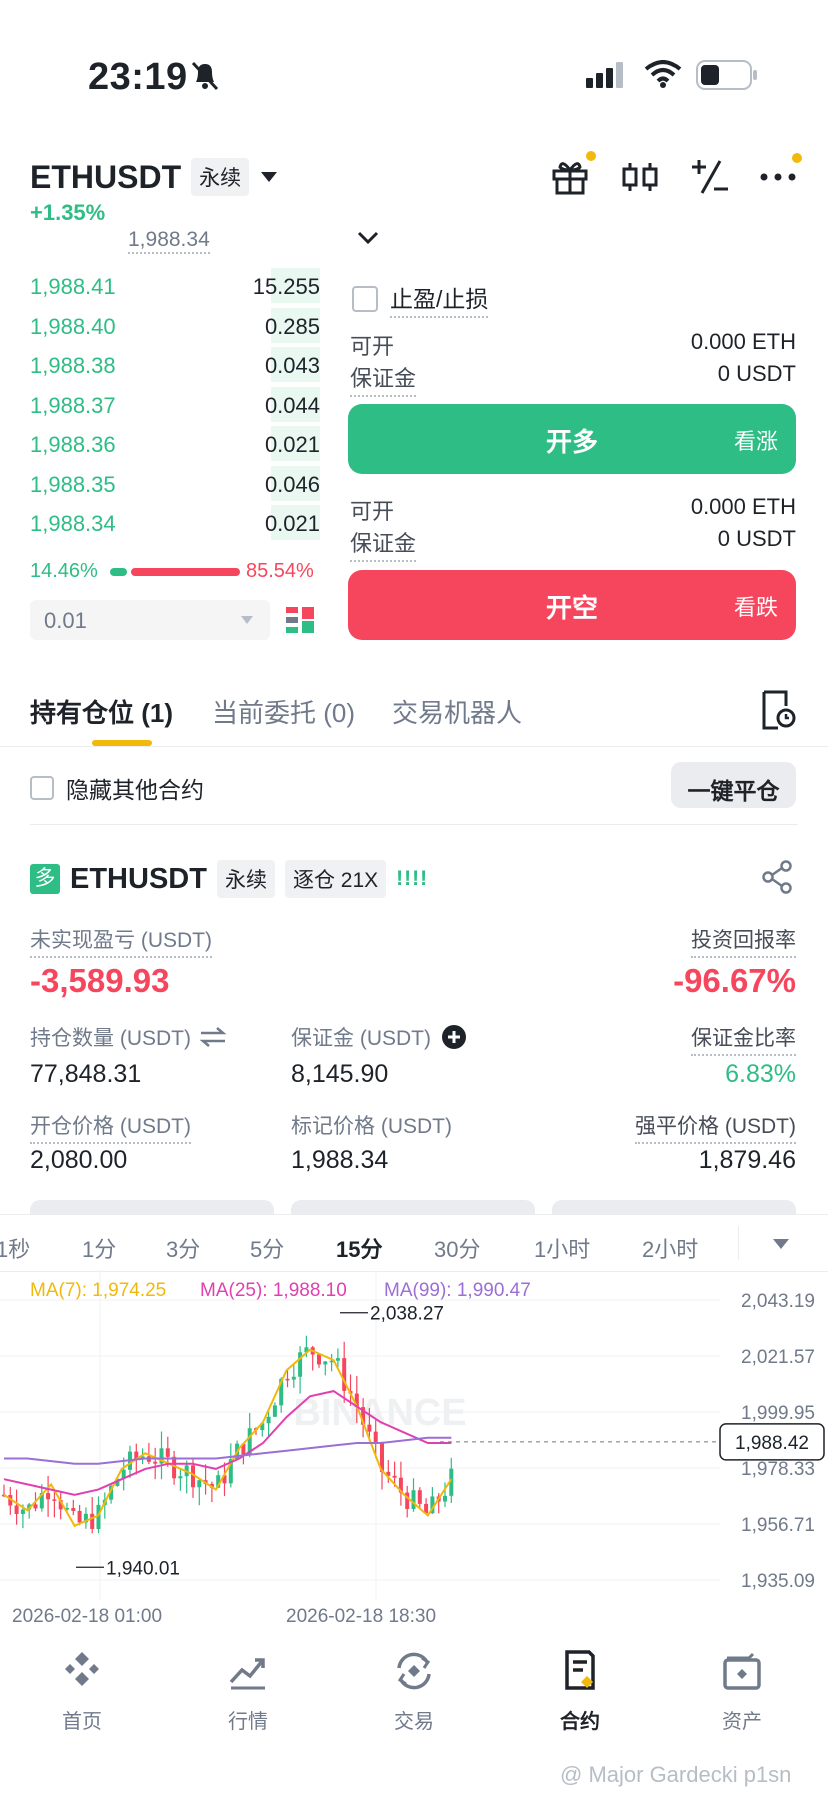 The image size is (828, 1798). I want to click on interval-divider, so click(738, 1243).